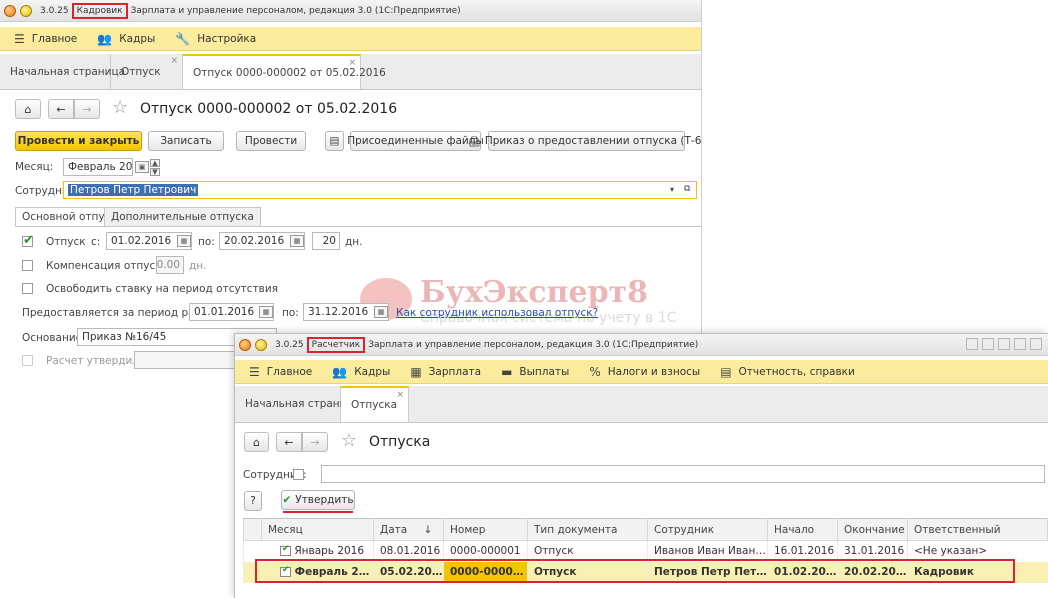 This screenshot has width=1048, height=598. I want to click on save-button: Записать, so click(186, 141).